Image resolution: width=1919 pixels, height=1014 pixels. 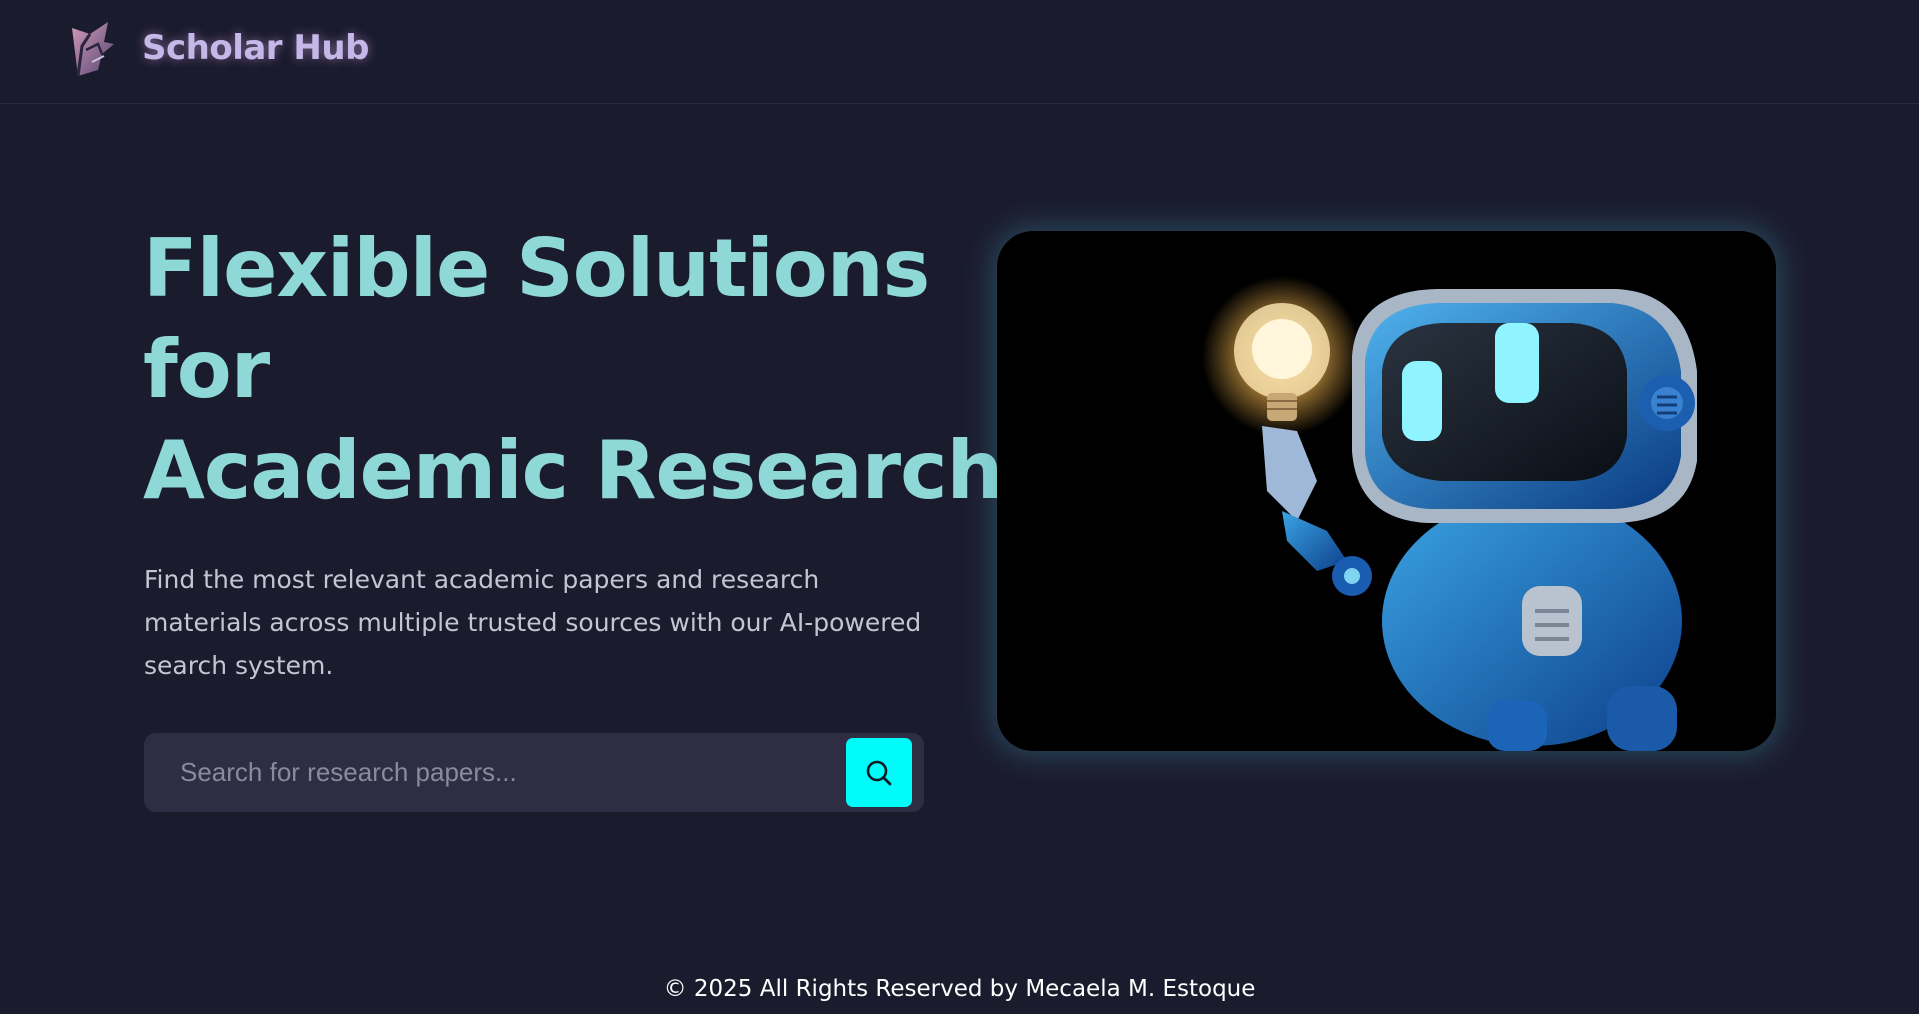 What do you see at coordinates (959, 52) in the screenshot?
I see `site-header: Scholar Hub` at bounding box center [959, 52].